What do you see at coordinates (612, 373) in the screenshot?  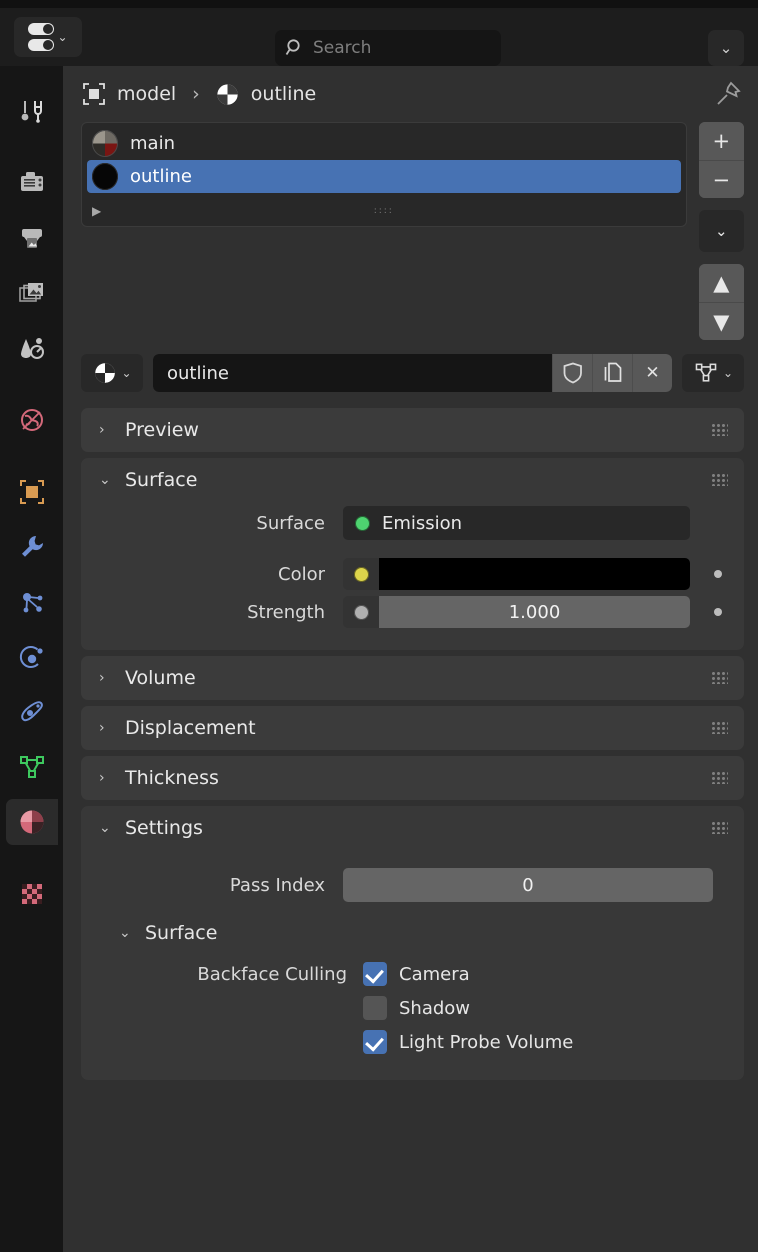 I see `duplicate-material-button` at bounding box center [612, 373].